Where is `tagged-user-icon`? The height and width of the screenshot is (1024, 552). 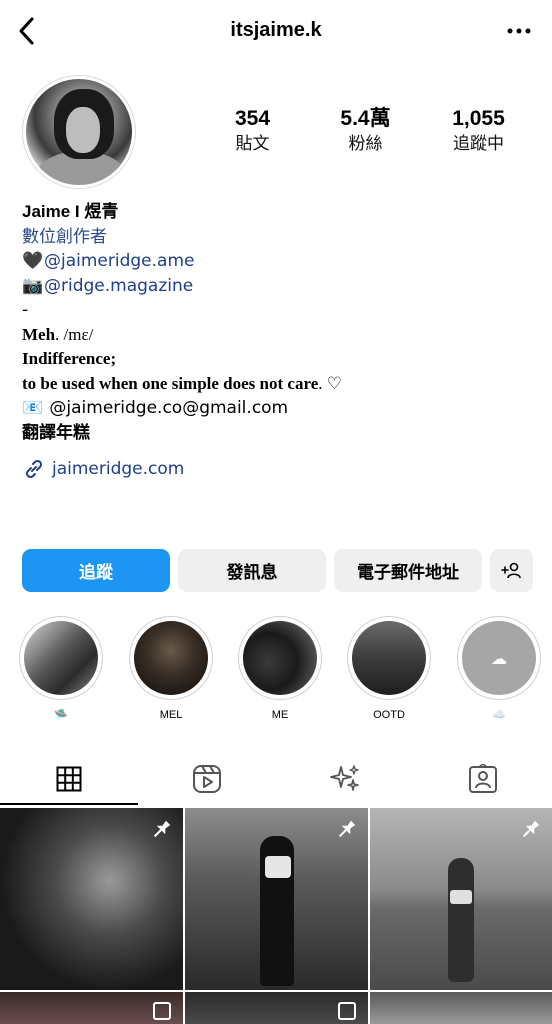
tagged-user-icon is located at coordinates (483, 778).